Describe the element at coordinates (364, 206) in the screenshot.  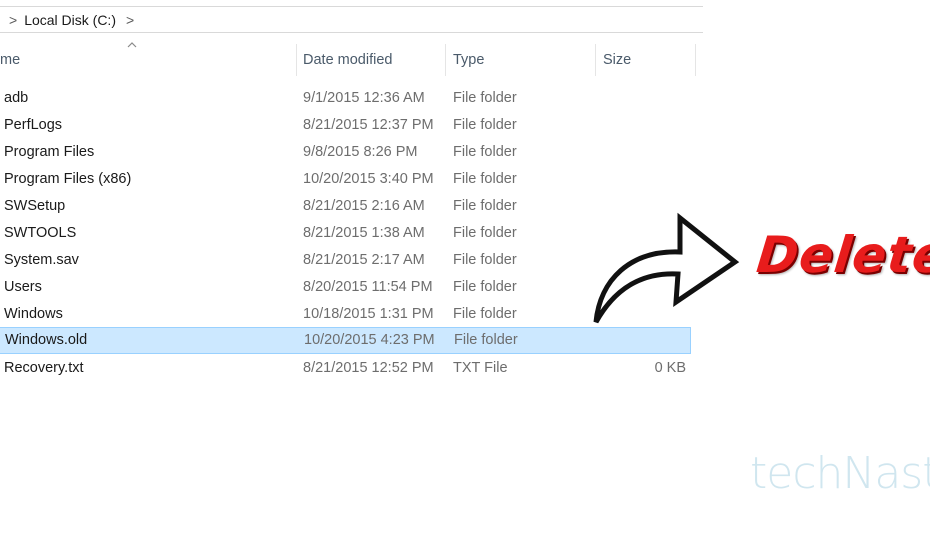
I see `file-date-modified: 8/21/2015 2:16 AM` at that location.